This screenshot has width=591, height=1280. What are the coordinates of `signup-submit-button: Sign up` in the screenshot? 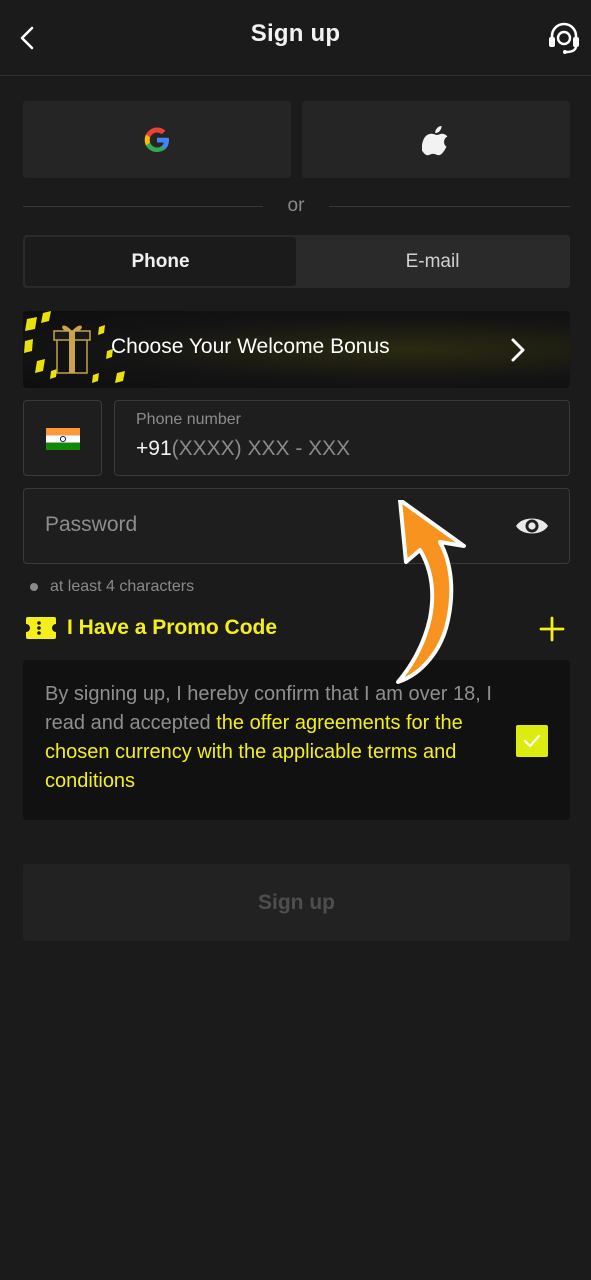 It's located at (296, 902).